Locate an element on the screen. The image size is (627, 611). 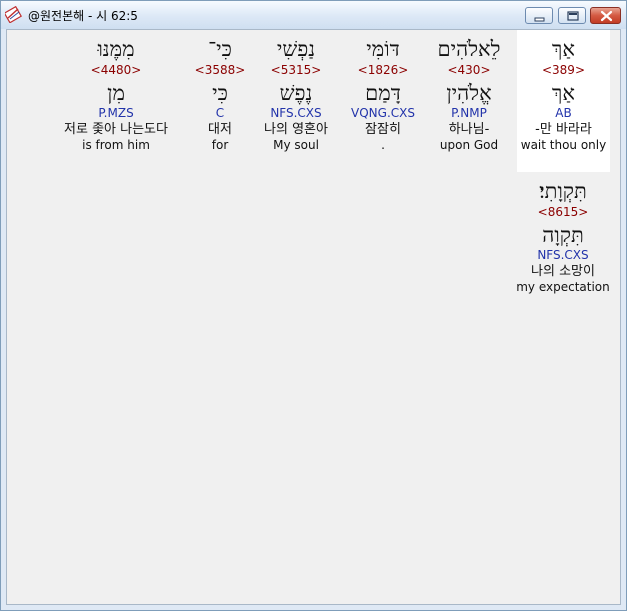
hebrew-word: דּוֹמִּי is located at coordinates (383, 49).